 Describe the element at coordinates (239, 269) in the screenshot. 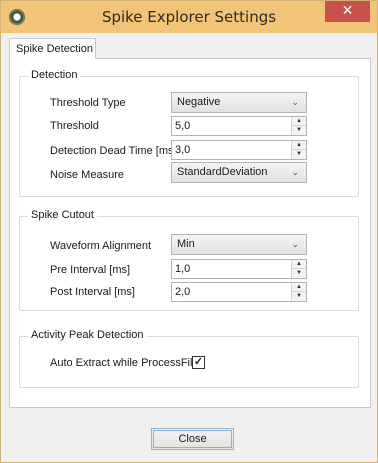

I see `pre-interval-stepper: 1,0 ▲ ▼` at that location.